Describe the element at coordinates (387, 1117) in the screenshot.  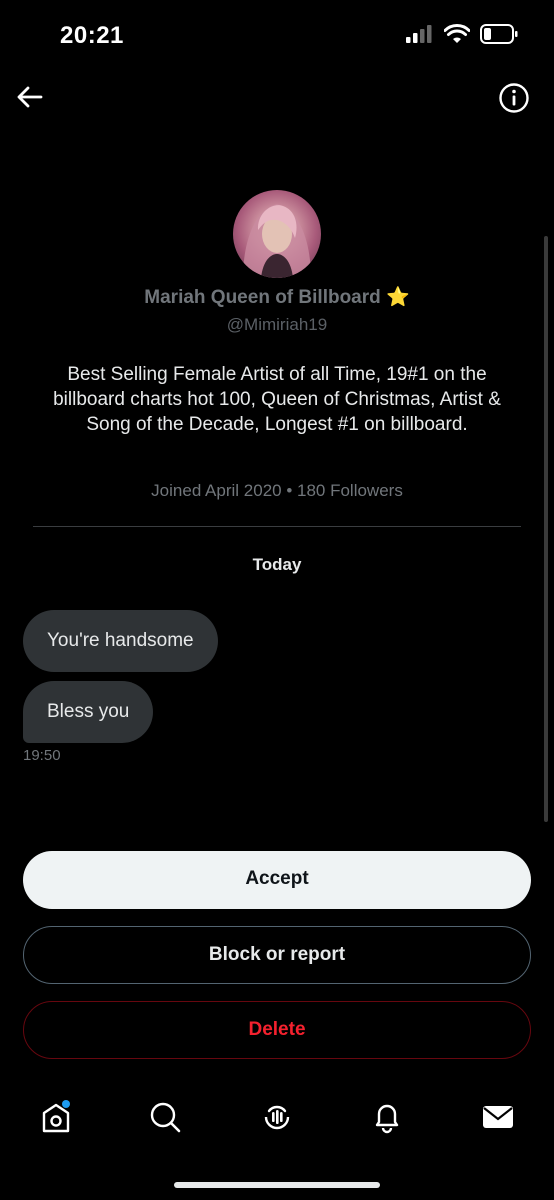
I see `notifications-icon` at that location.